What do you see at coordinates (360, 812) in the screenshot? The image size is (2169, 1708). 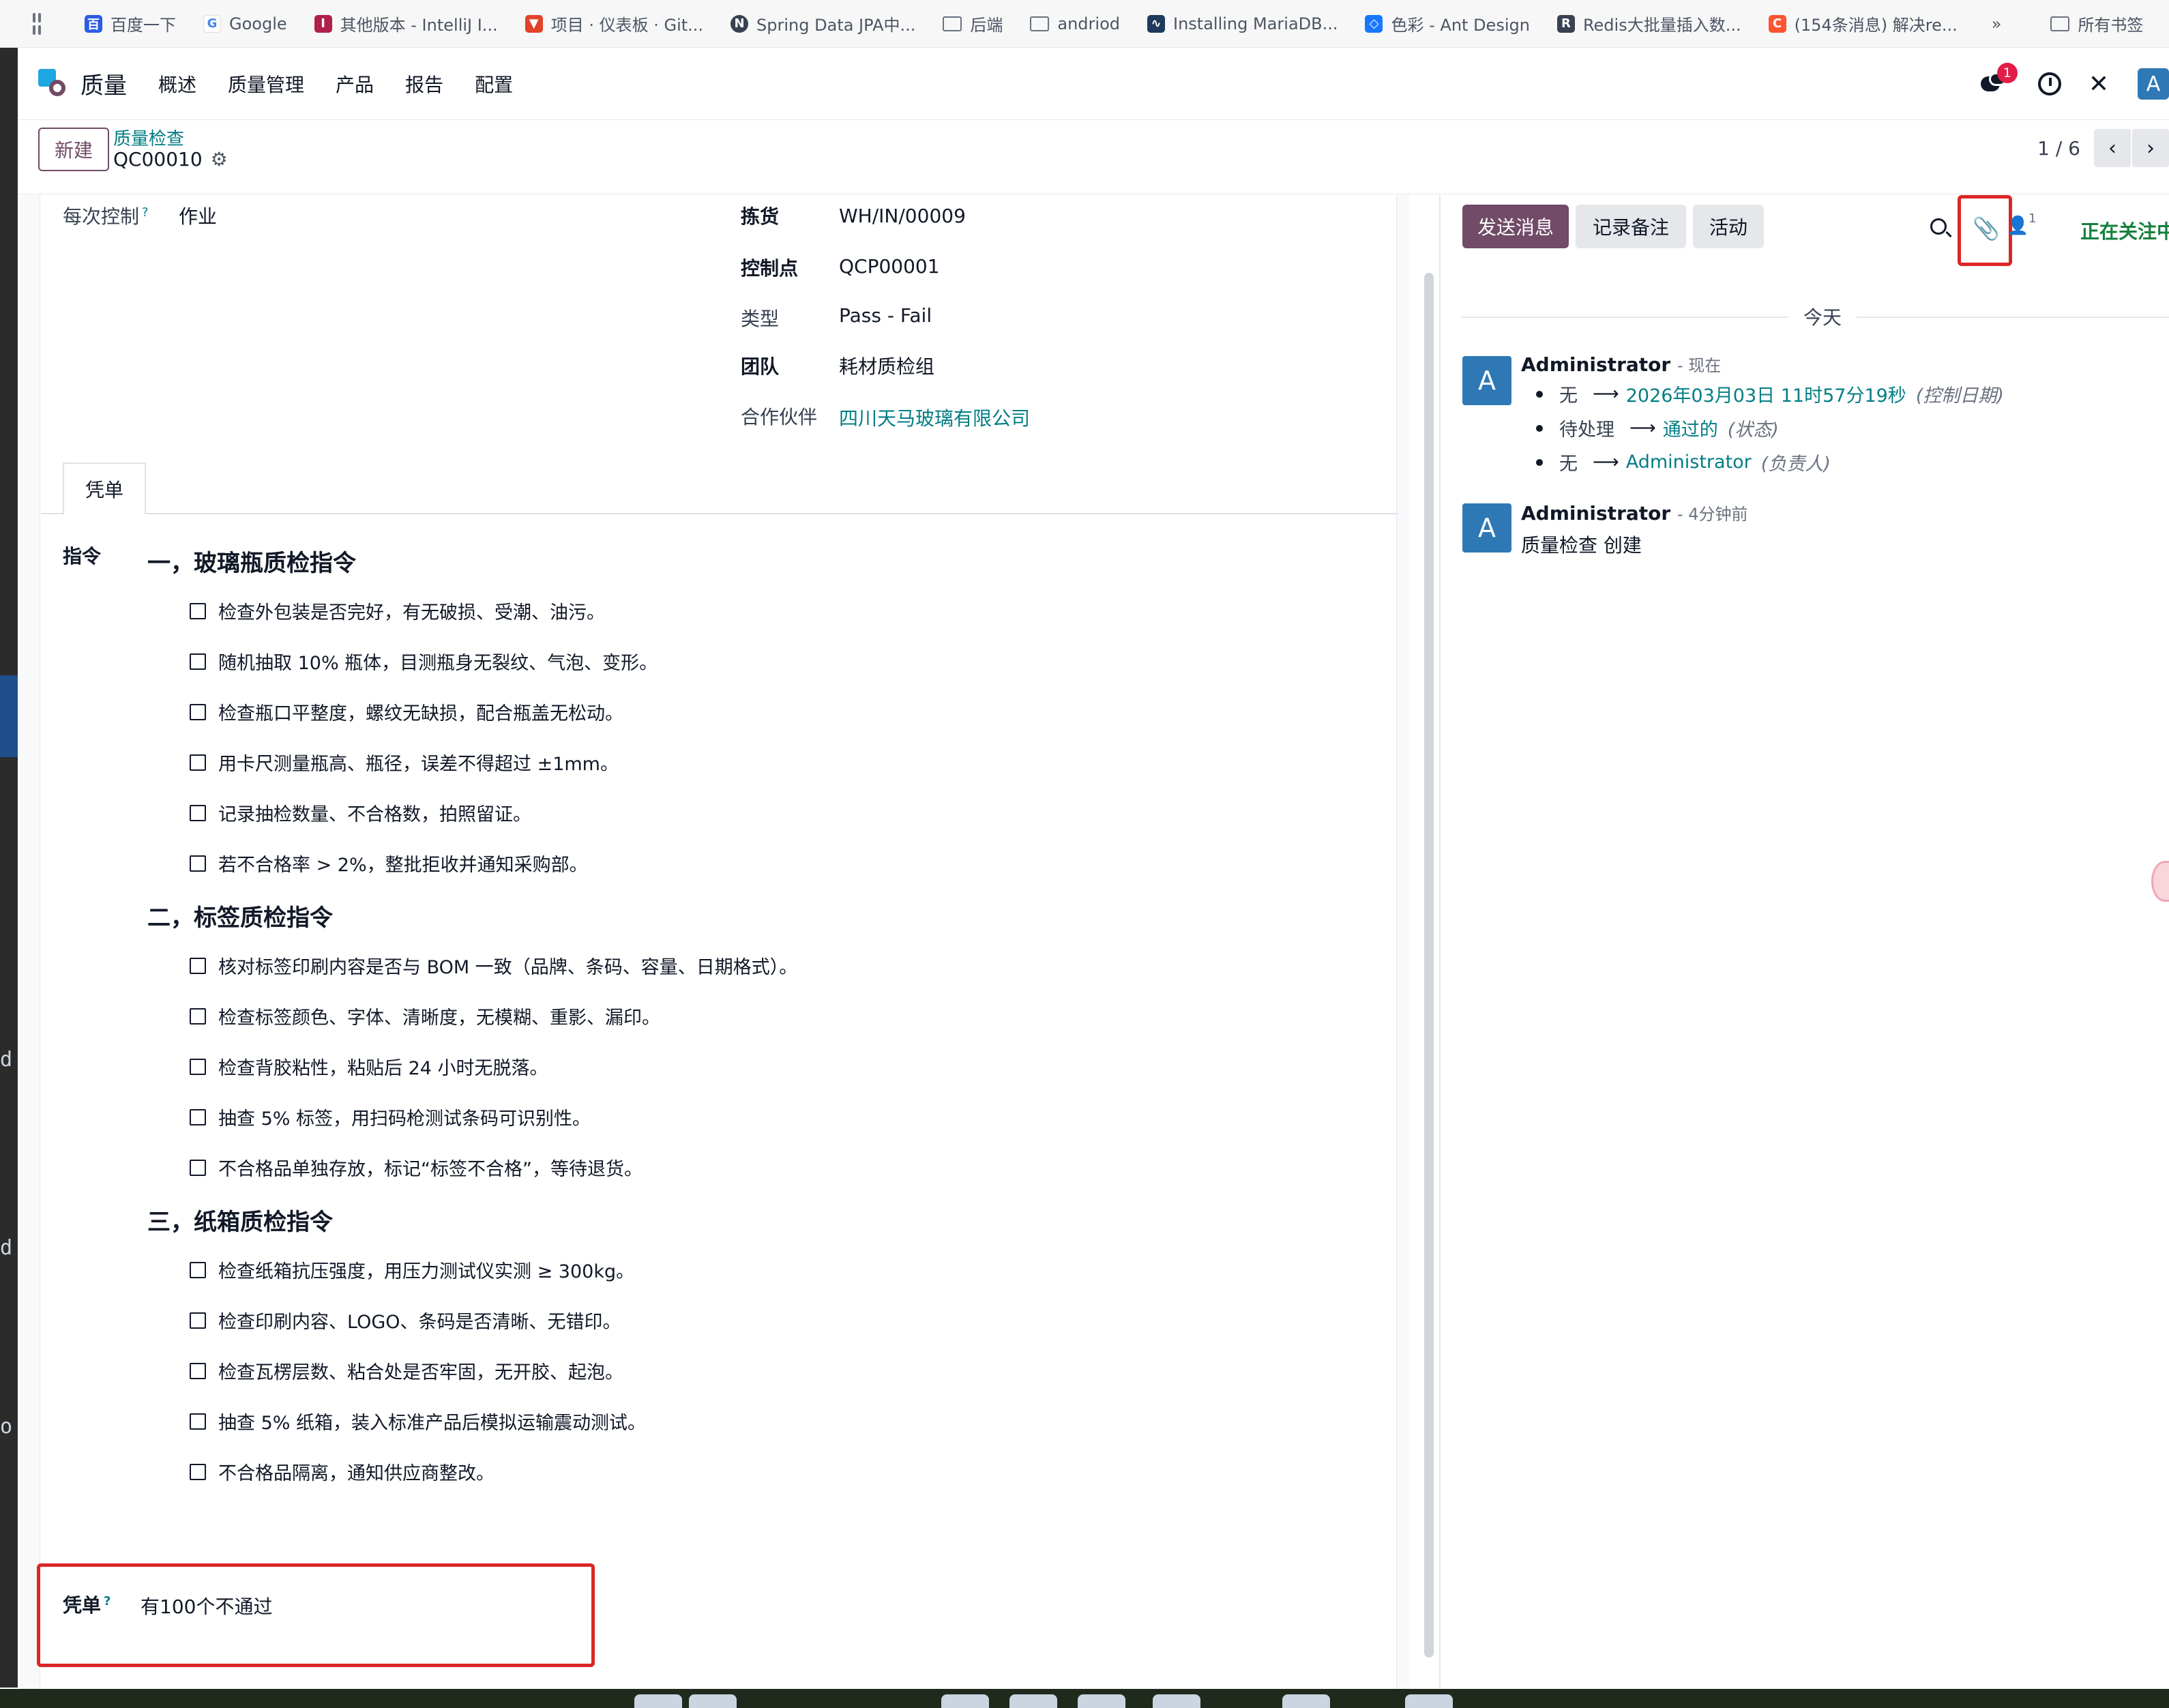 I see `instruction-item: 记录抽检数量、不合格数，拍照留证。` at bounding box center [360, 812].